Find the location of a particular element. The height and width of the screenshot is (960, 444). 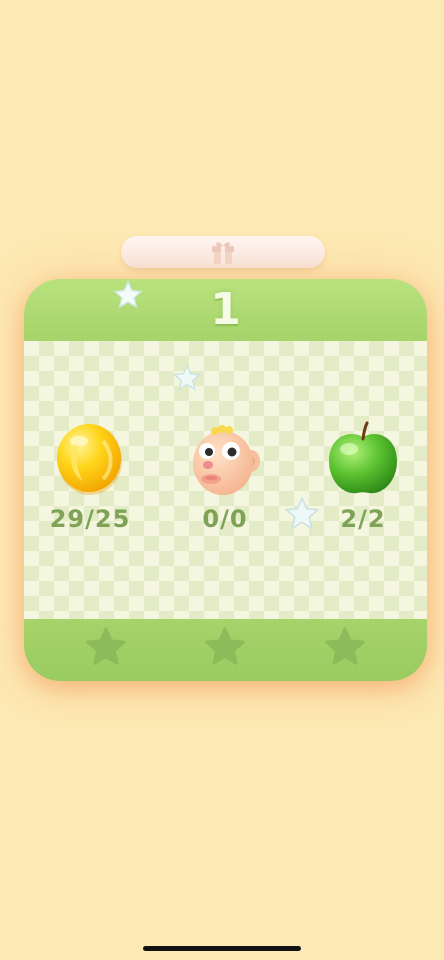

home-indicator is located at coordinates (222, 948).